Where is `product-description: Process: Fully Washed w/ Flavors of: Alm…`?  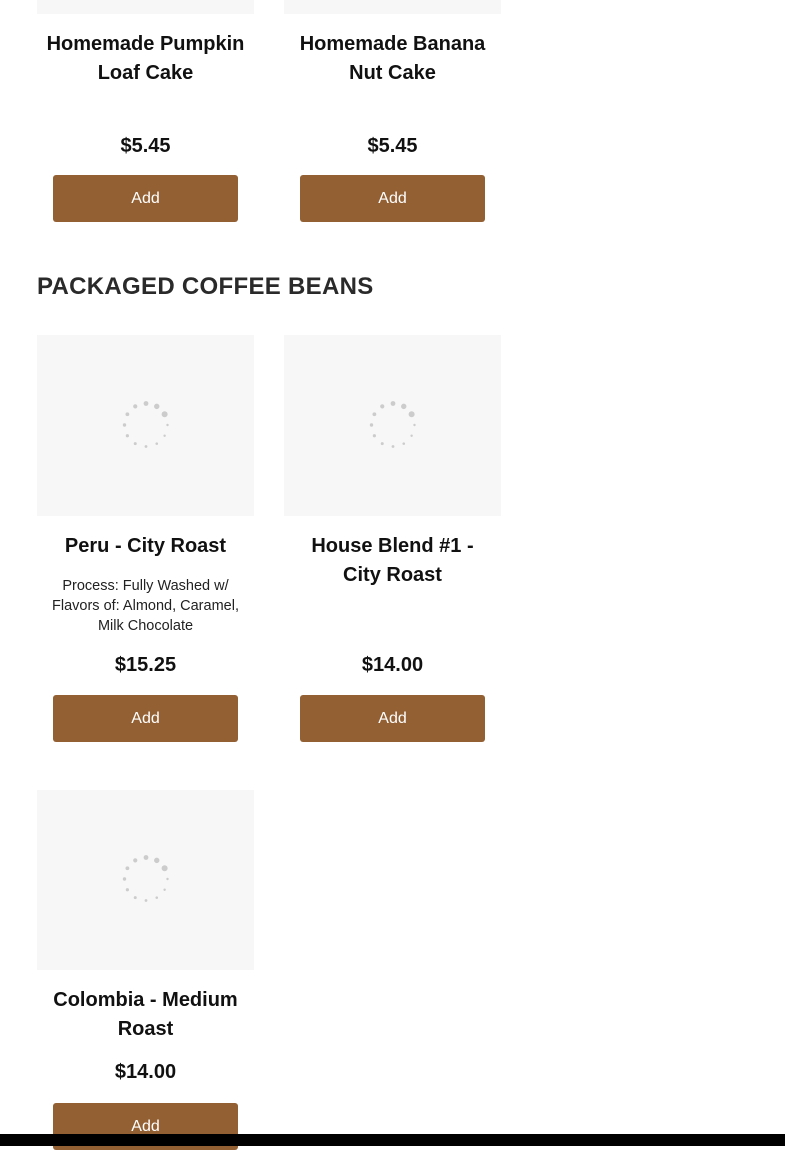
product-description: Process: Fully Washed w/ Flavors of: Alm… is located at coordinates (145, 606).